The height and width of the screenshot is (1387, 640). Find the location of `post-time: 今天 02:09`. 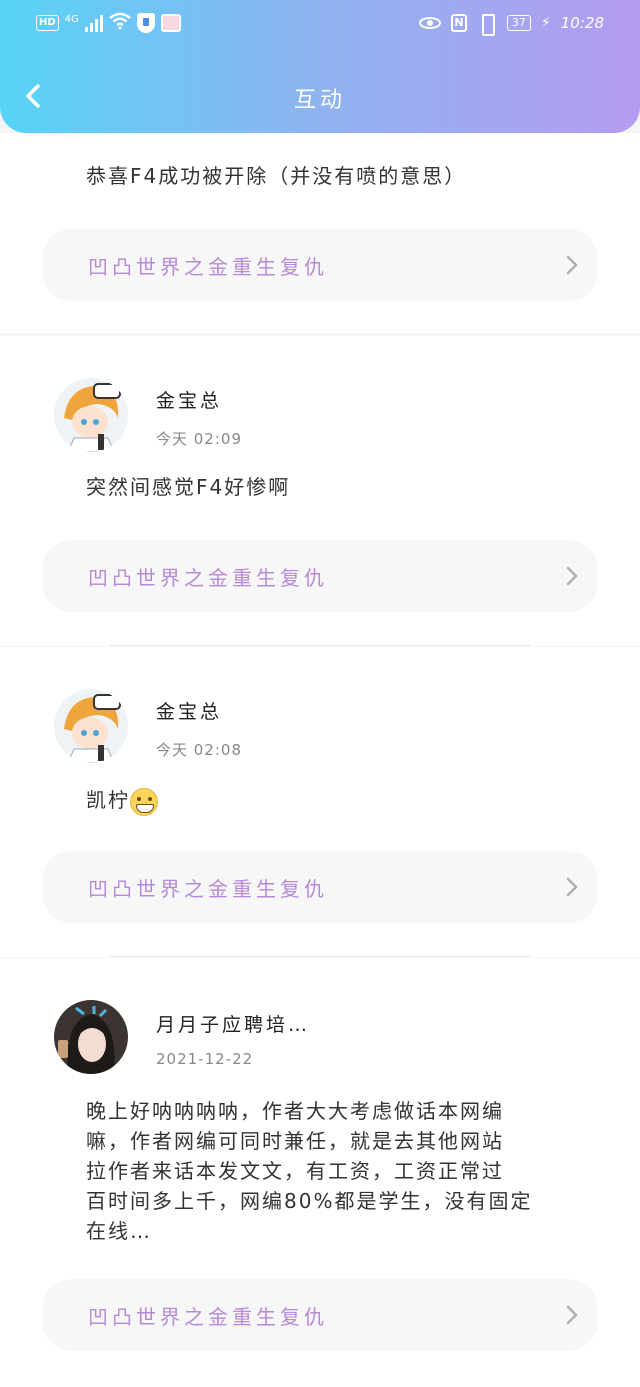

post-time: 今天 02:09 is located at coordinates (199, 439).